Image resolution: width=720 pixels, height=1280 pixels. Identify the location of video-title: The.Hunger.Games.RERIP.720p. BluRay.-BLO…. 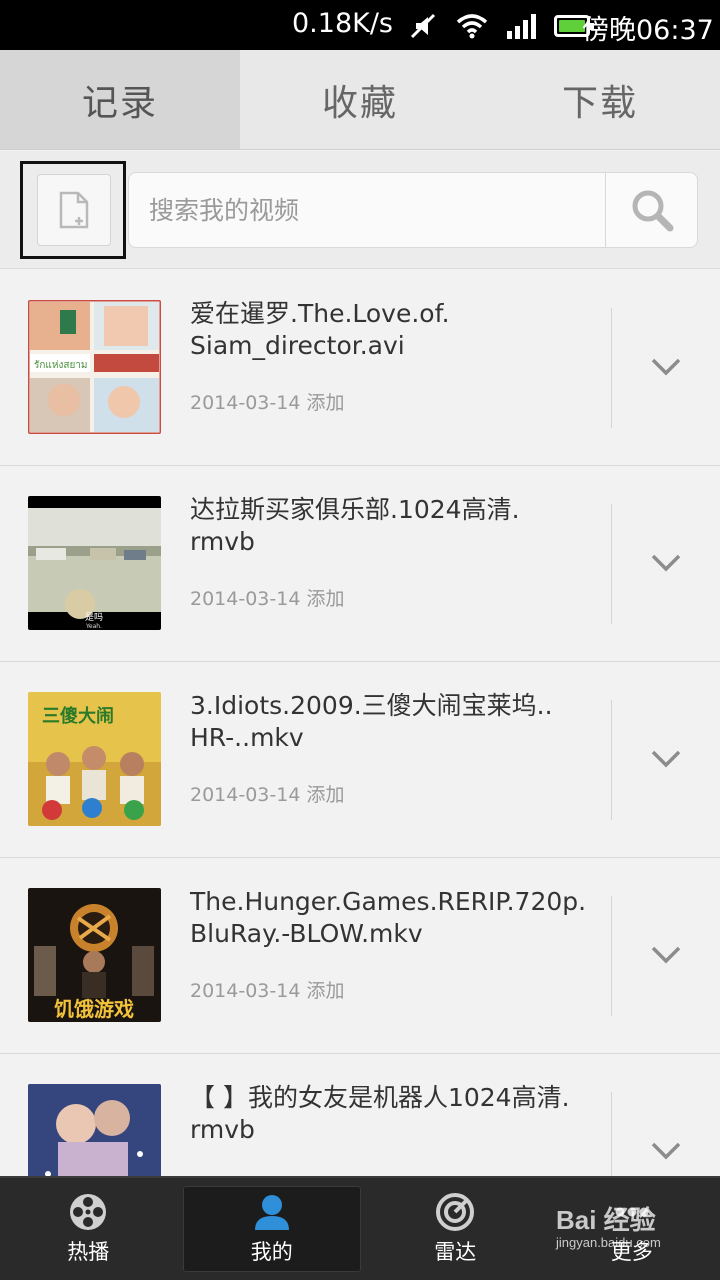
(388, 917).